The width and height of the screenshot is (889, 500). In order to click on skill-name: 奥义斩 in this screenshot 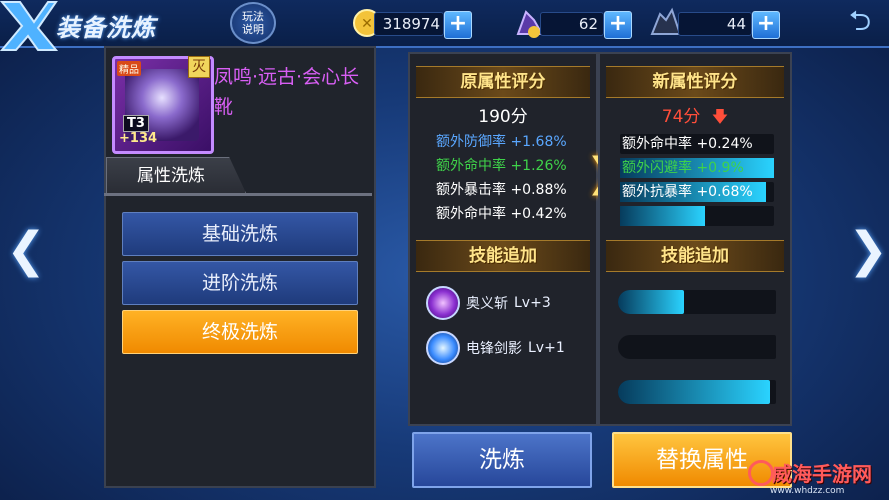, I will do `click(487, 304)`.